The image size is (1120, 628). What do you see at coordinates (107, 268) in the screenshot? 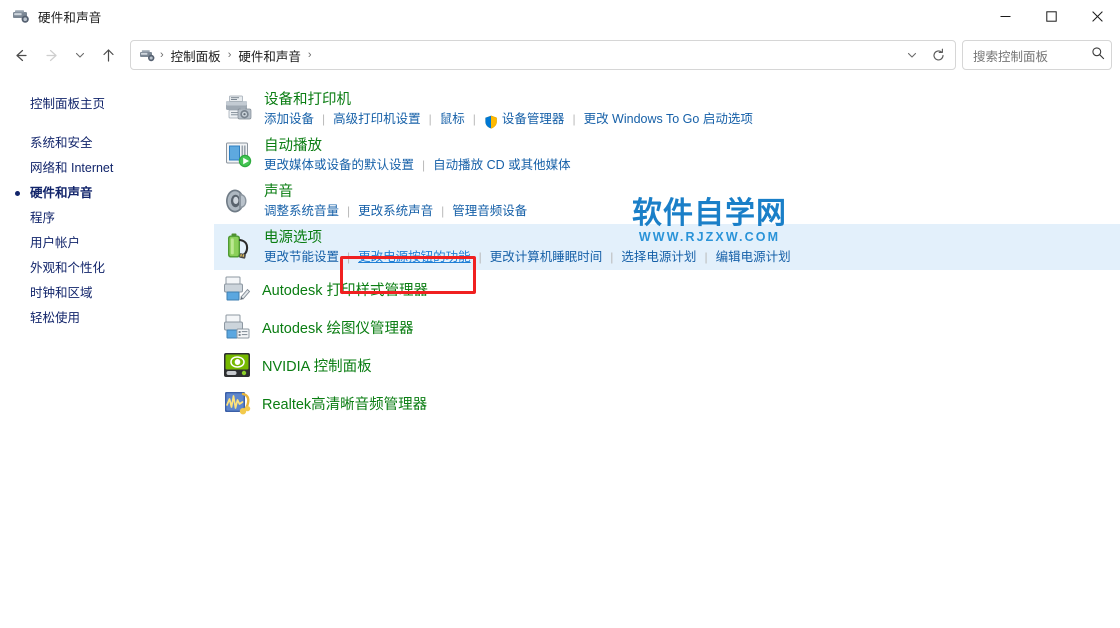
I see `sidebar-item-appearance-and-personalization: 外观和个性化` at bounding box center [107, 268].